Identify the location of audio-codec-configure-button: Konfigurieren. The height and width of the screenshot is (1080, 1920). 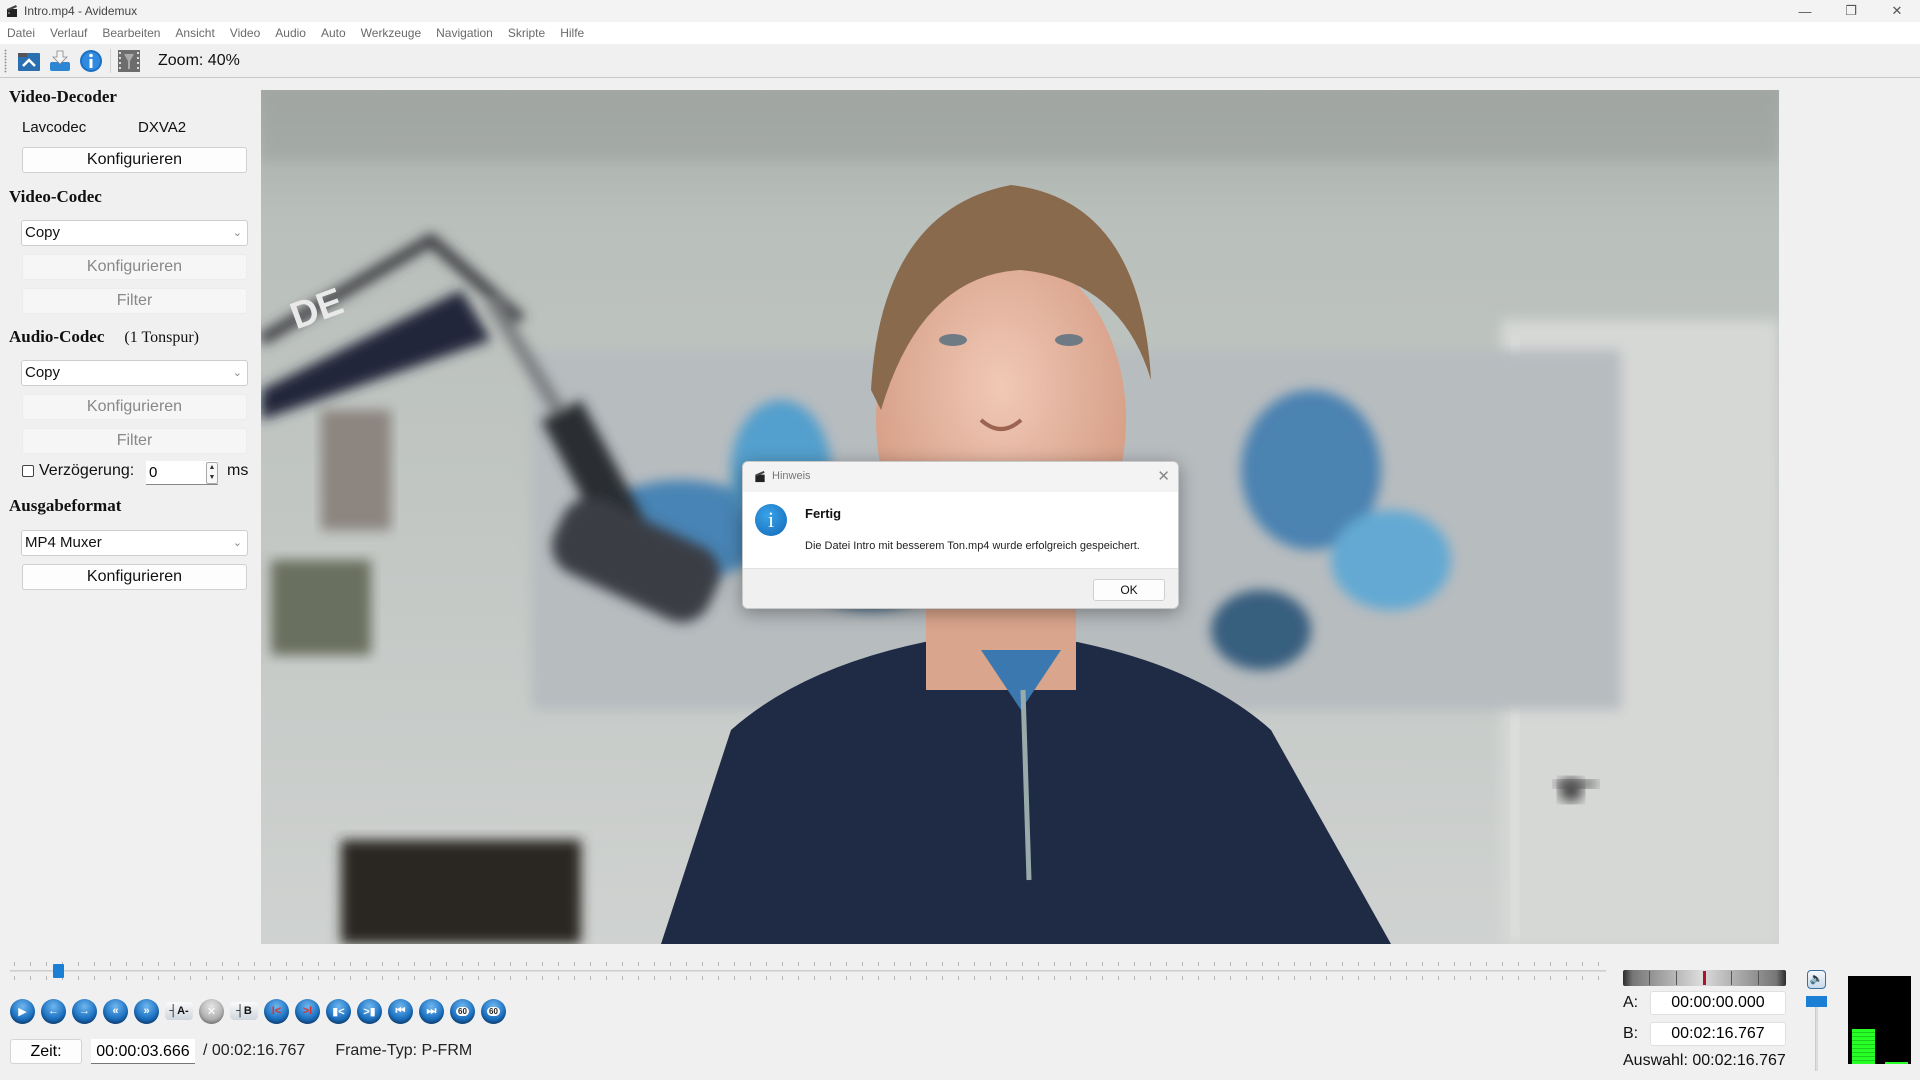
(134, 407).